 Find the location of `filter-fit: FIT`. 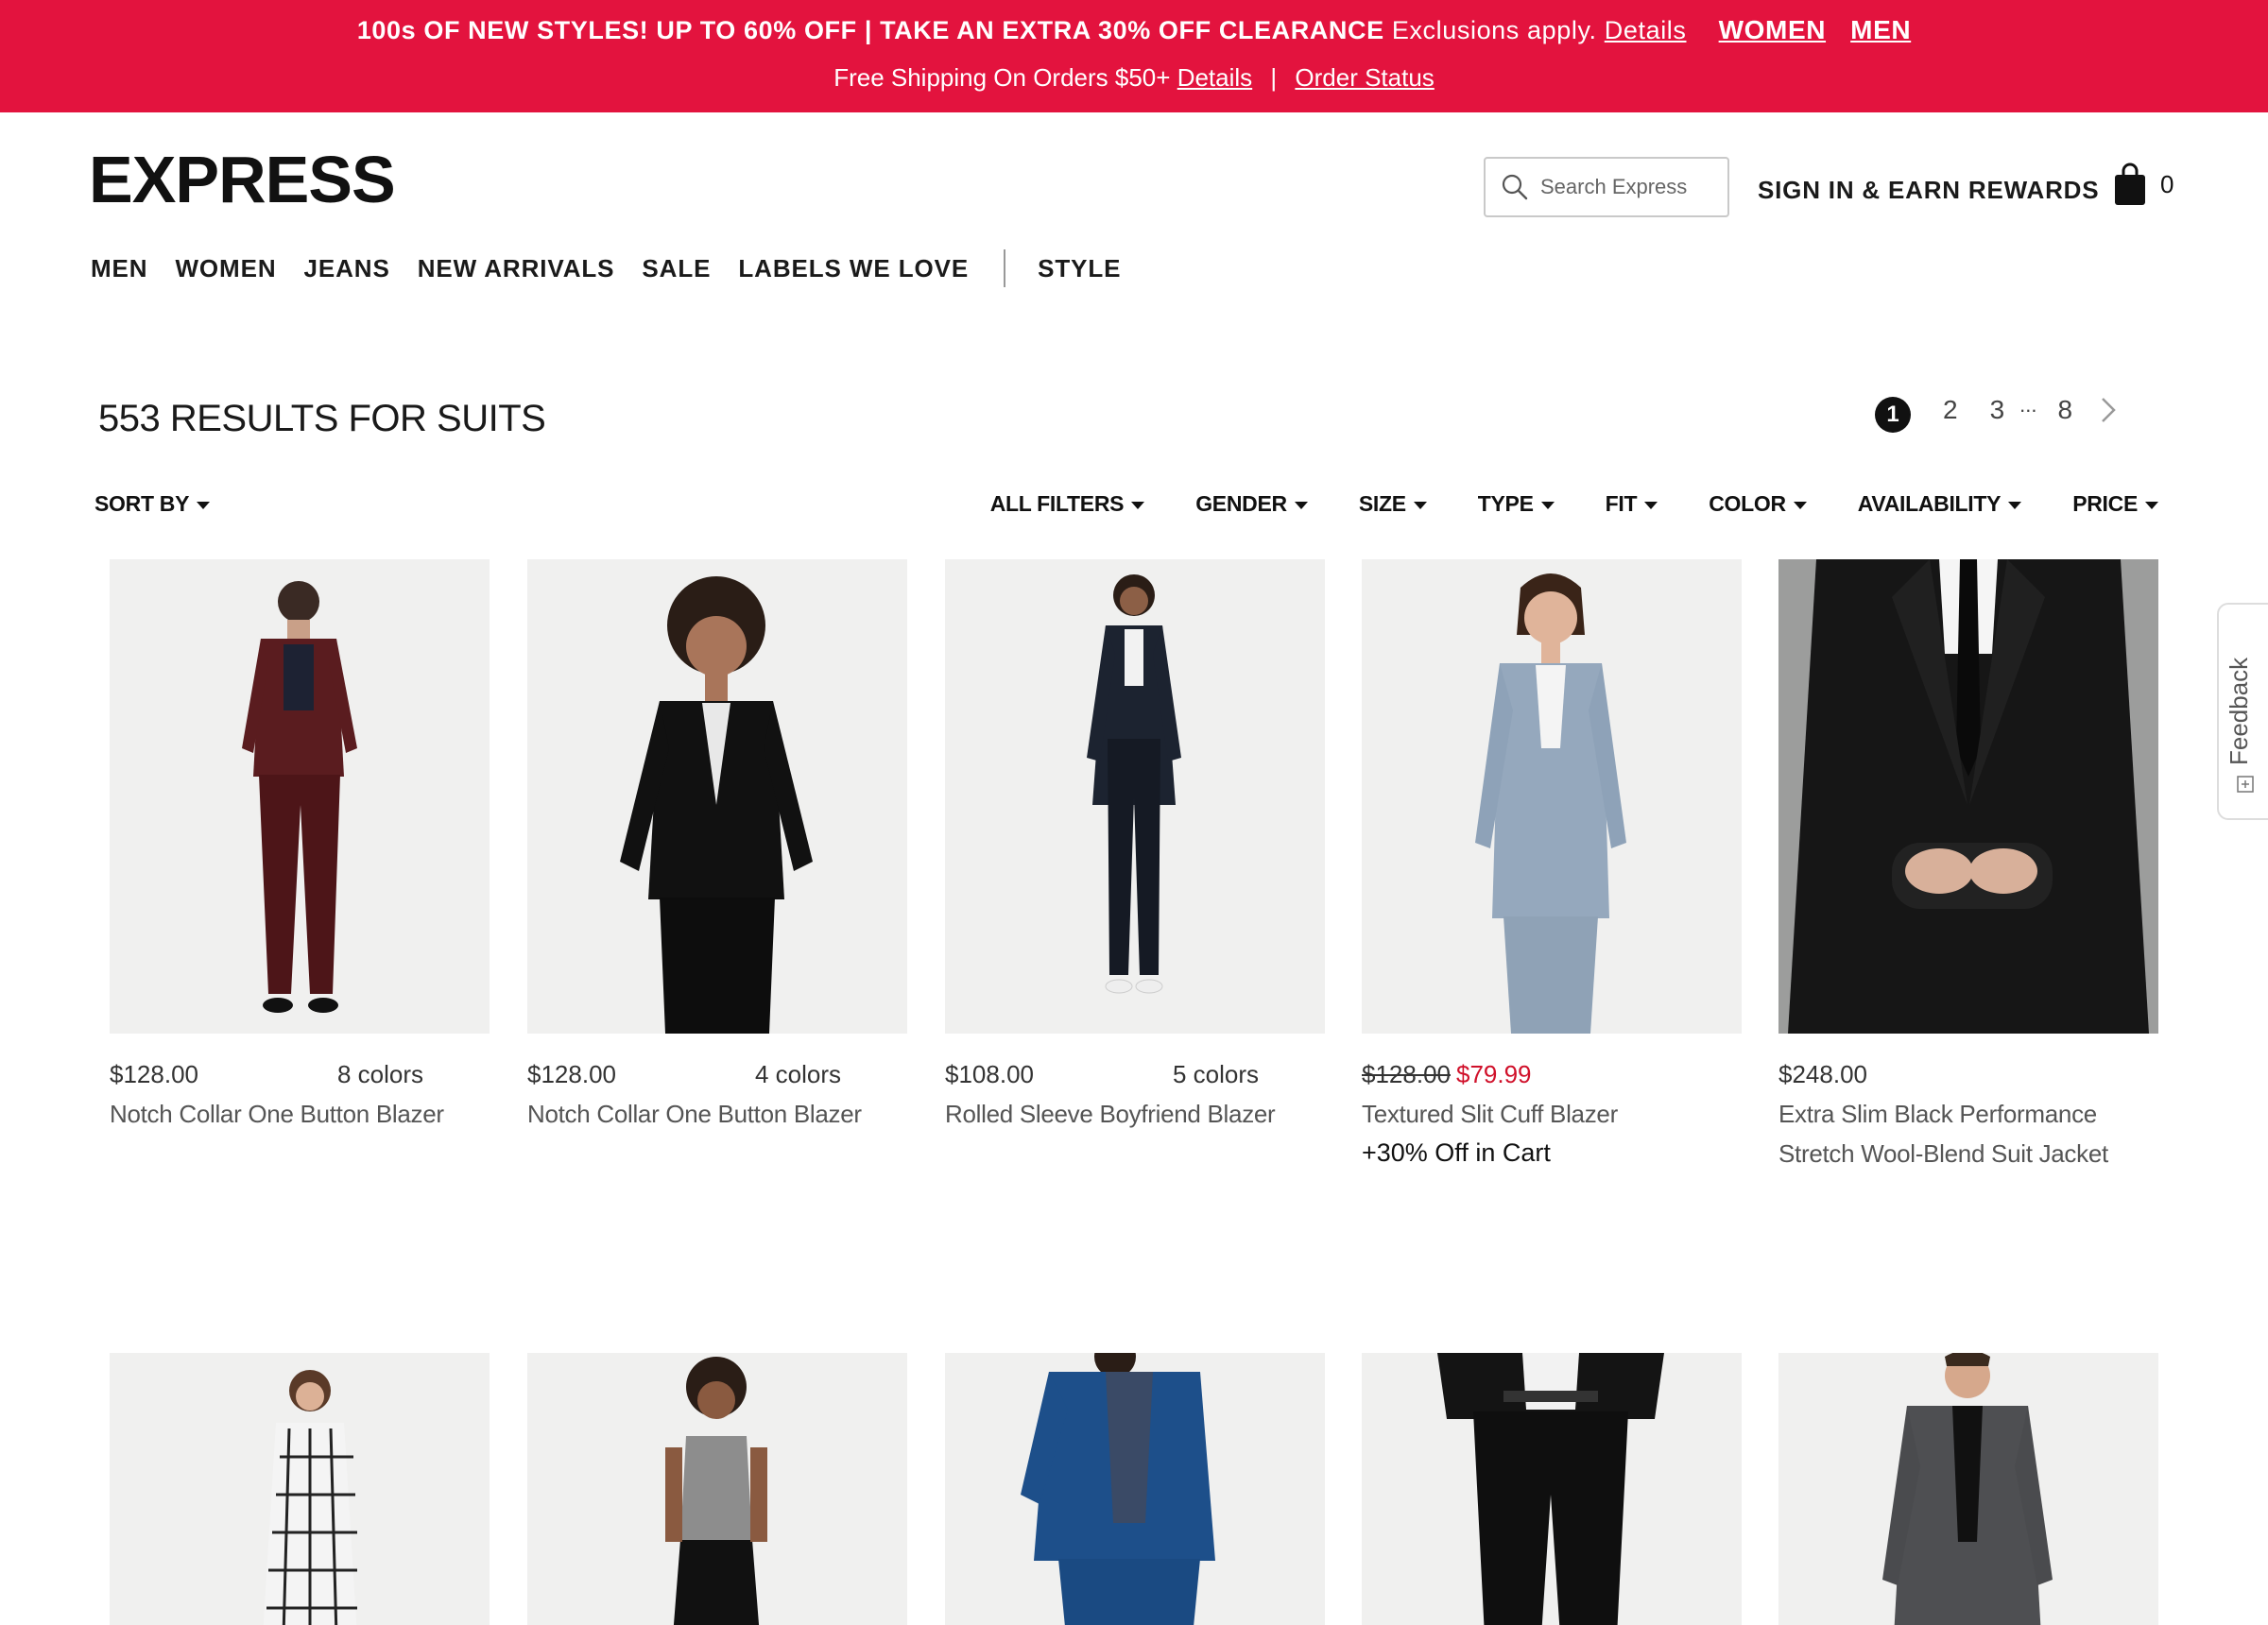

filter-fit: FIT is located at coordinates (1632, 504).